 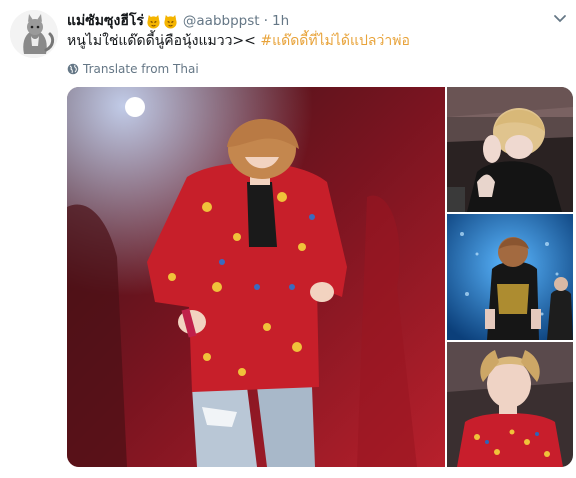 I want to click on author-handle: @aabbppst, so click(x=221, y=21).